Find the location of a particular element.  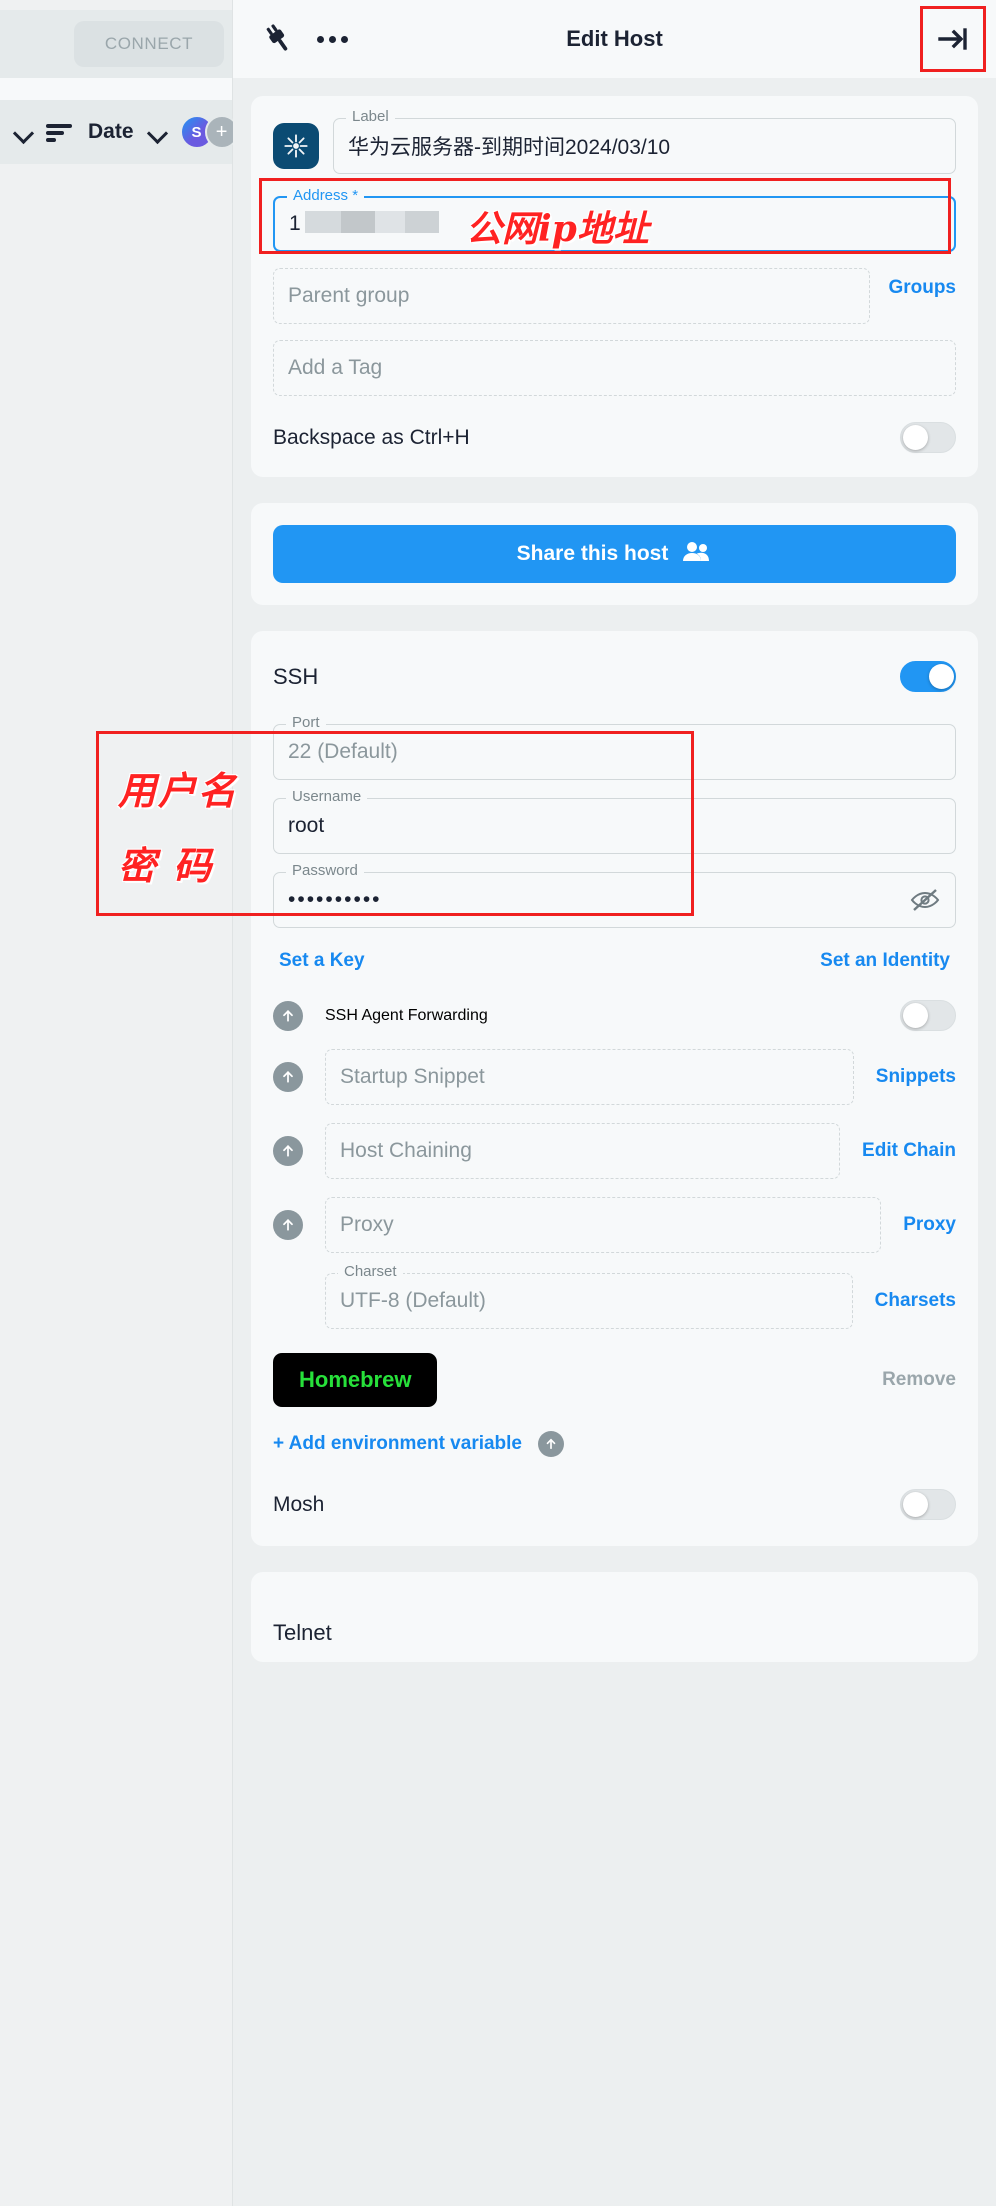

host-chaining-placeholder: Host Chaining is located at coordinates (406, 1150).